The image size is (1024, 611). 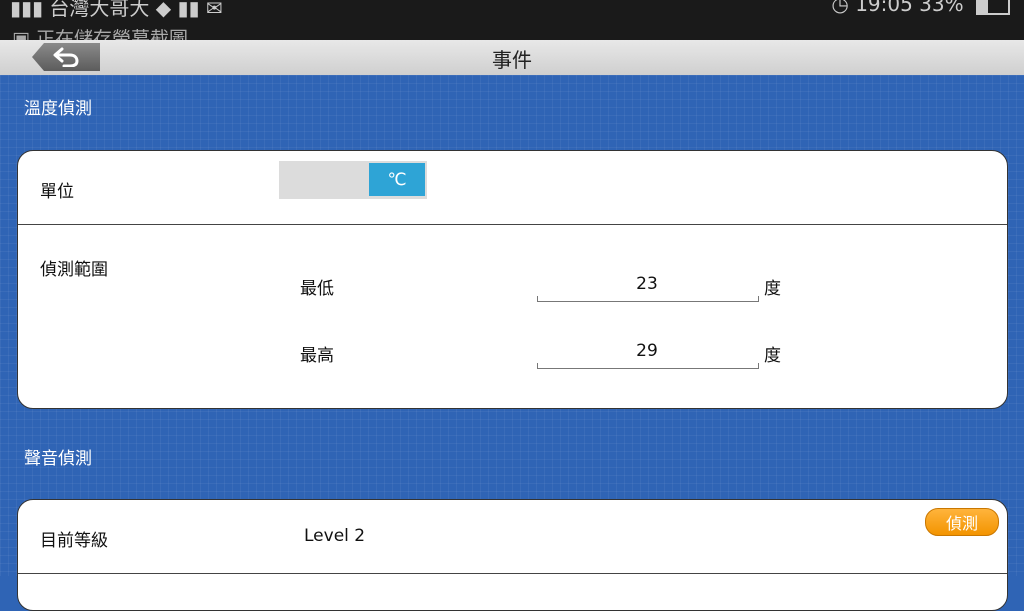 I want to click on level-label: 目前等級, so click(x=74, y=541).